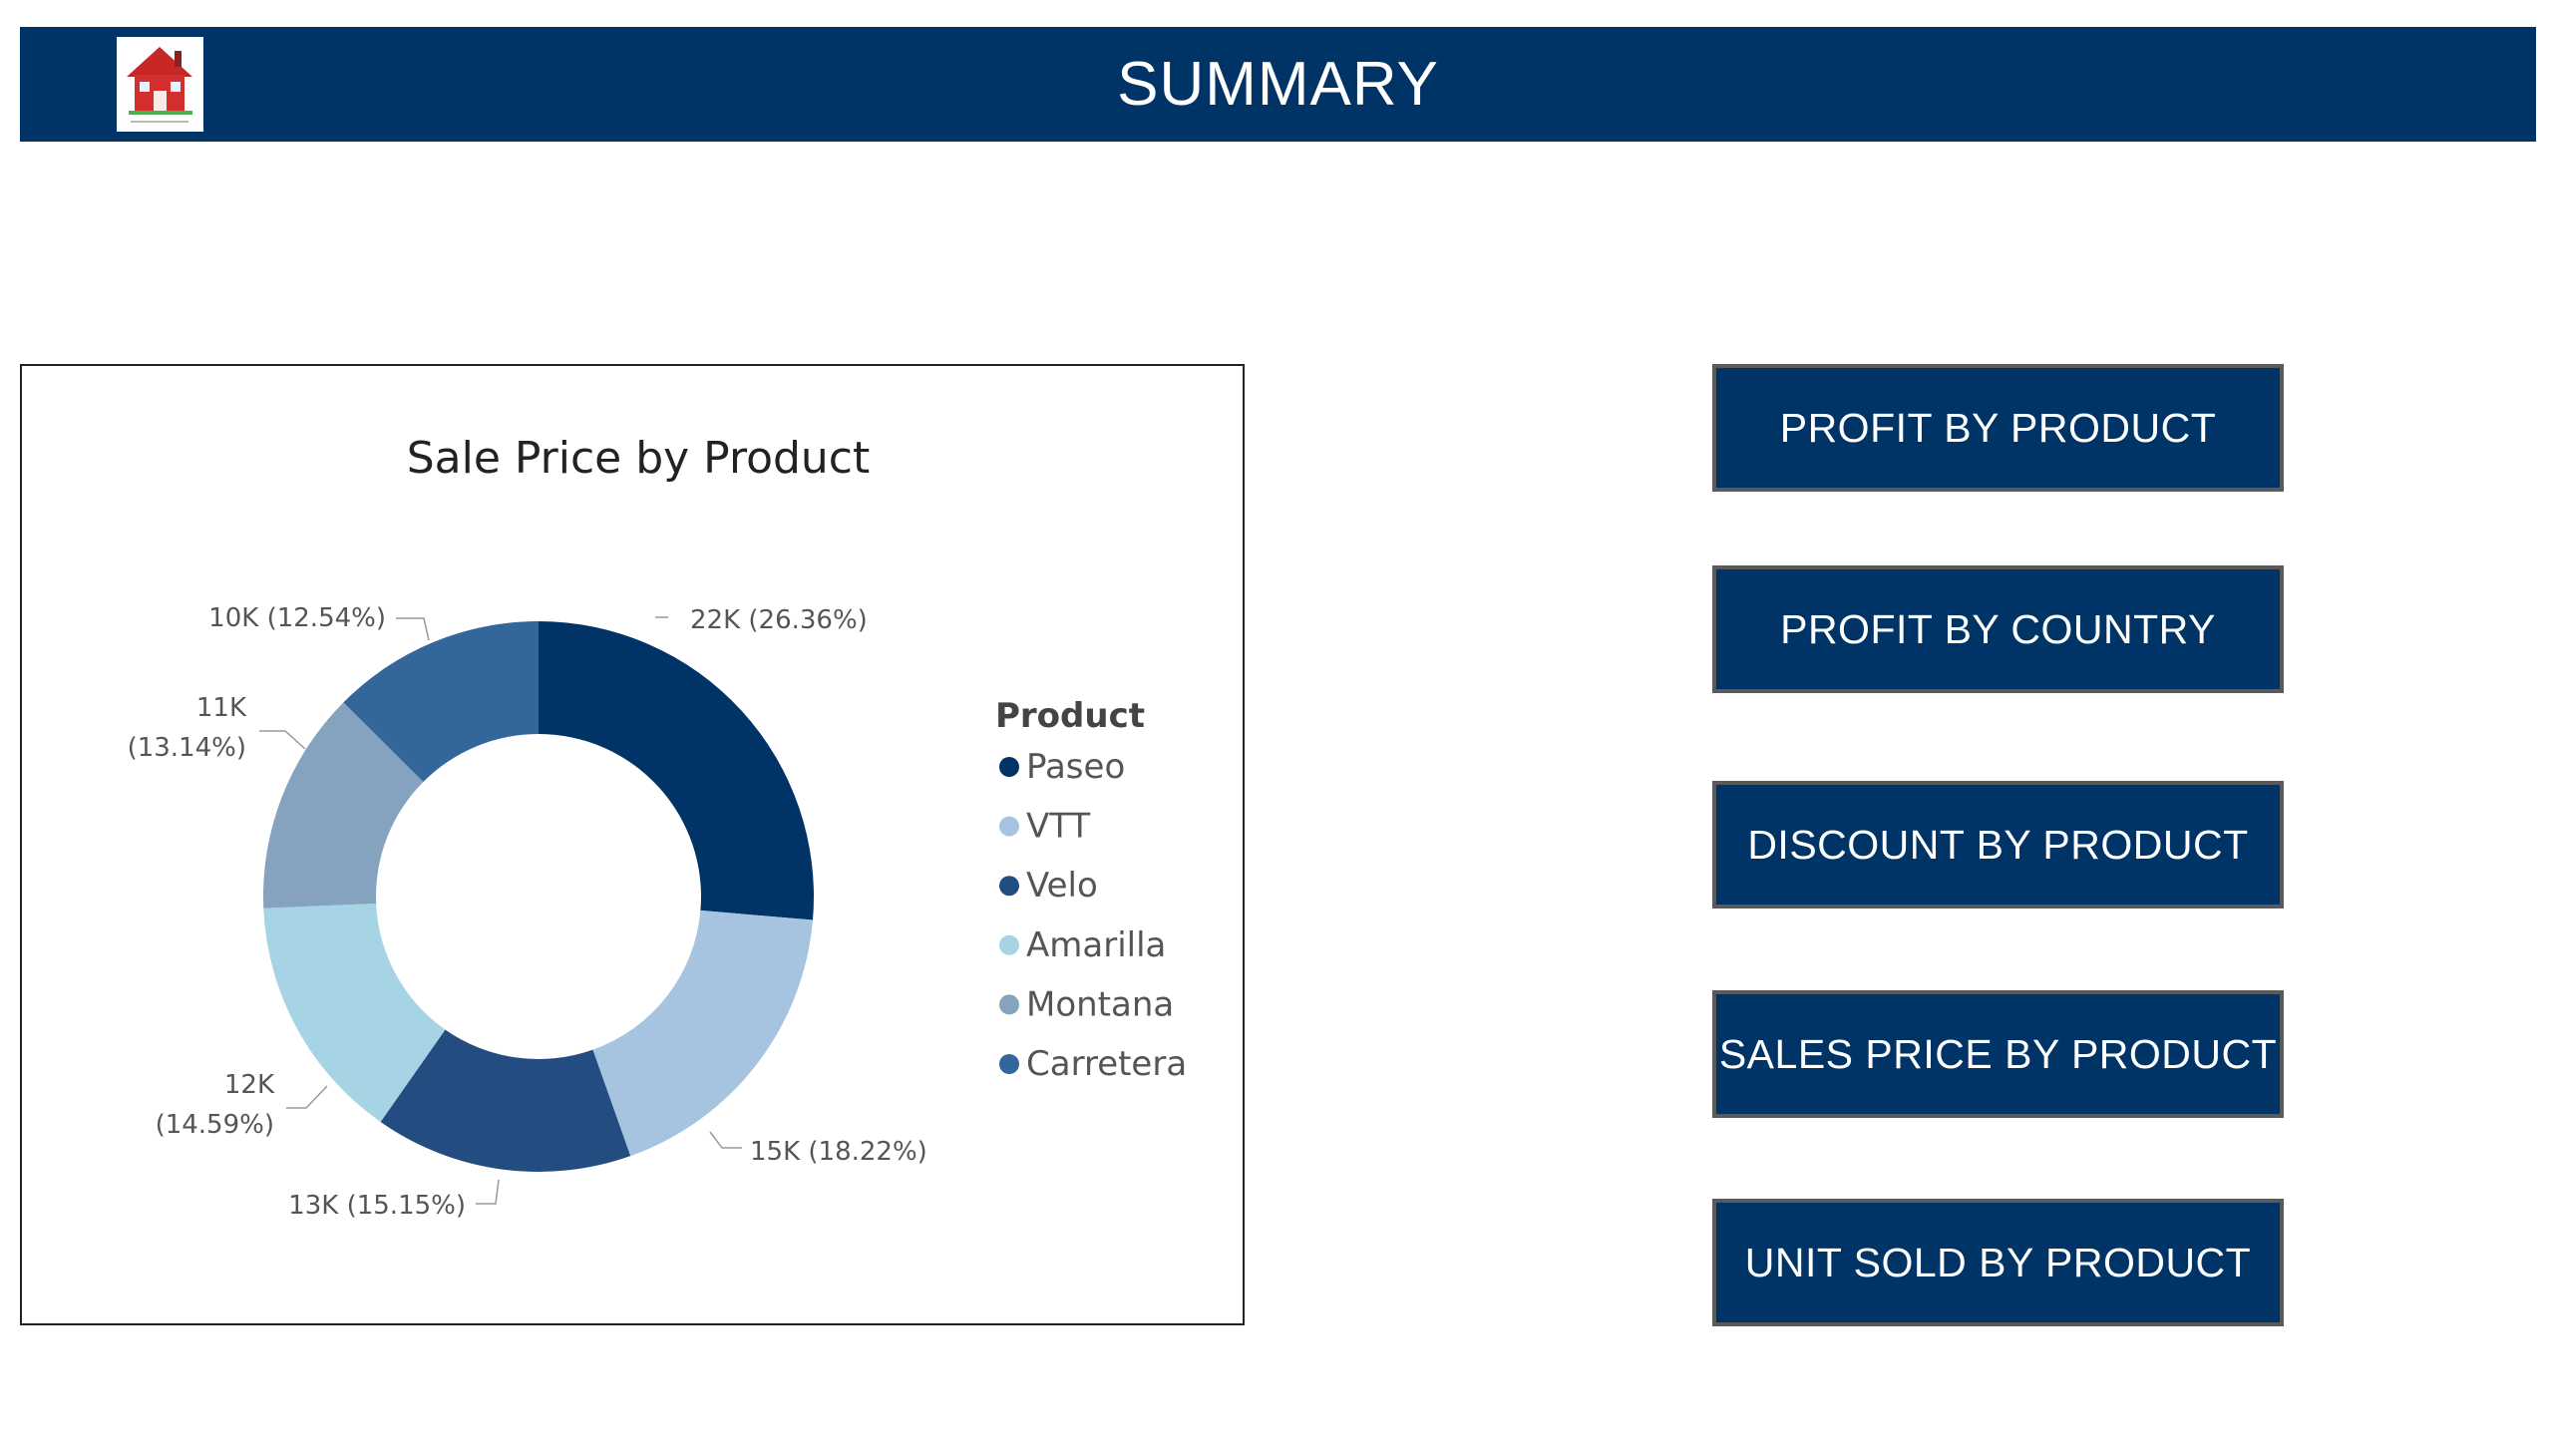 The height and width of the screenshot is (1456, 2553). What do you see at coordinates (1998, 629) in the screenshot?
I see `profit-by-country-button: PROFIT BY COUNTRY` at bounding box center [1998, 629].